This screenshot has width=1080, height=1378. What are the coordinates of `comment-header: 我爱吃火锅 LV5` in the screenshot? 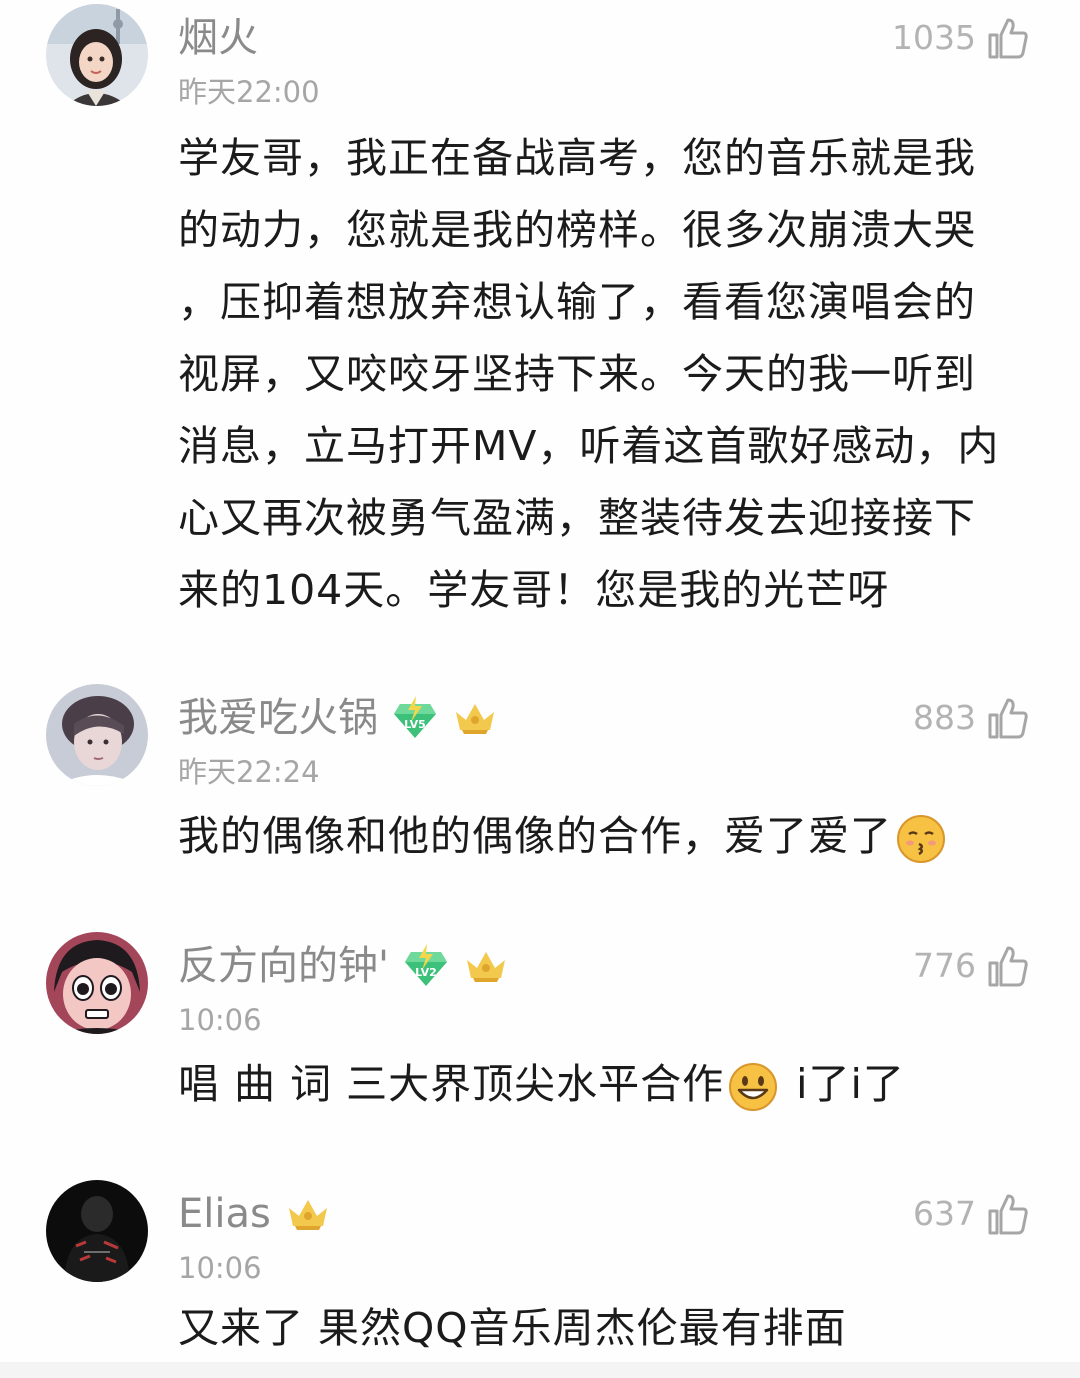 It's located at (338, 718).